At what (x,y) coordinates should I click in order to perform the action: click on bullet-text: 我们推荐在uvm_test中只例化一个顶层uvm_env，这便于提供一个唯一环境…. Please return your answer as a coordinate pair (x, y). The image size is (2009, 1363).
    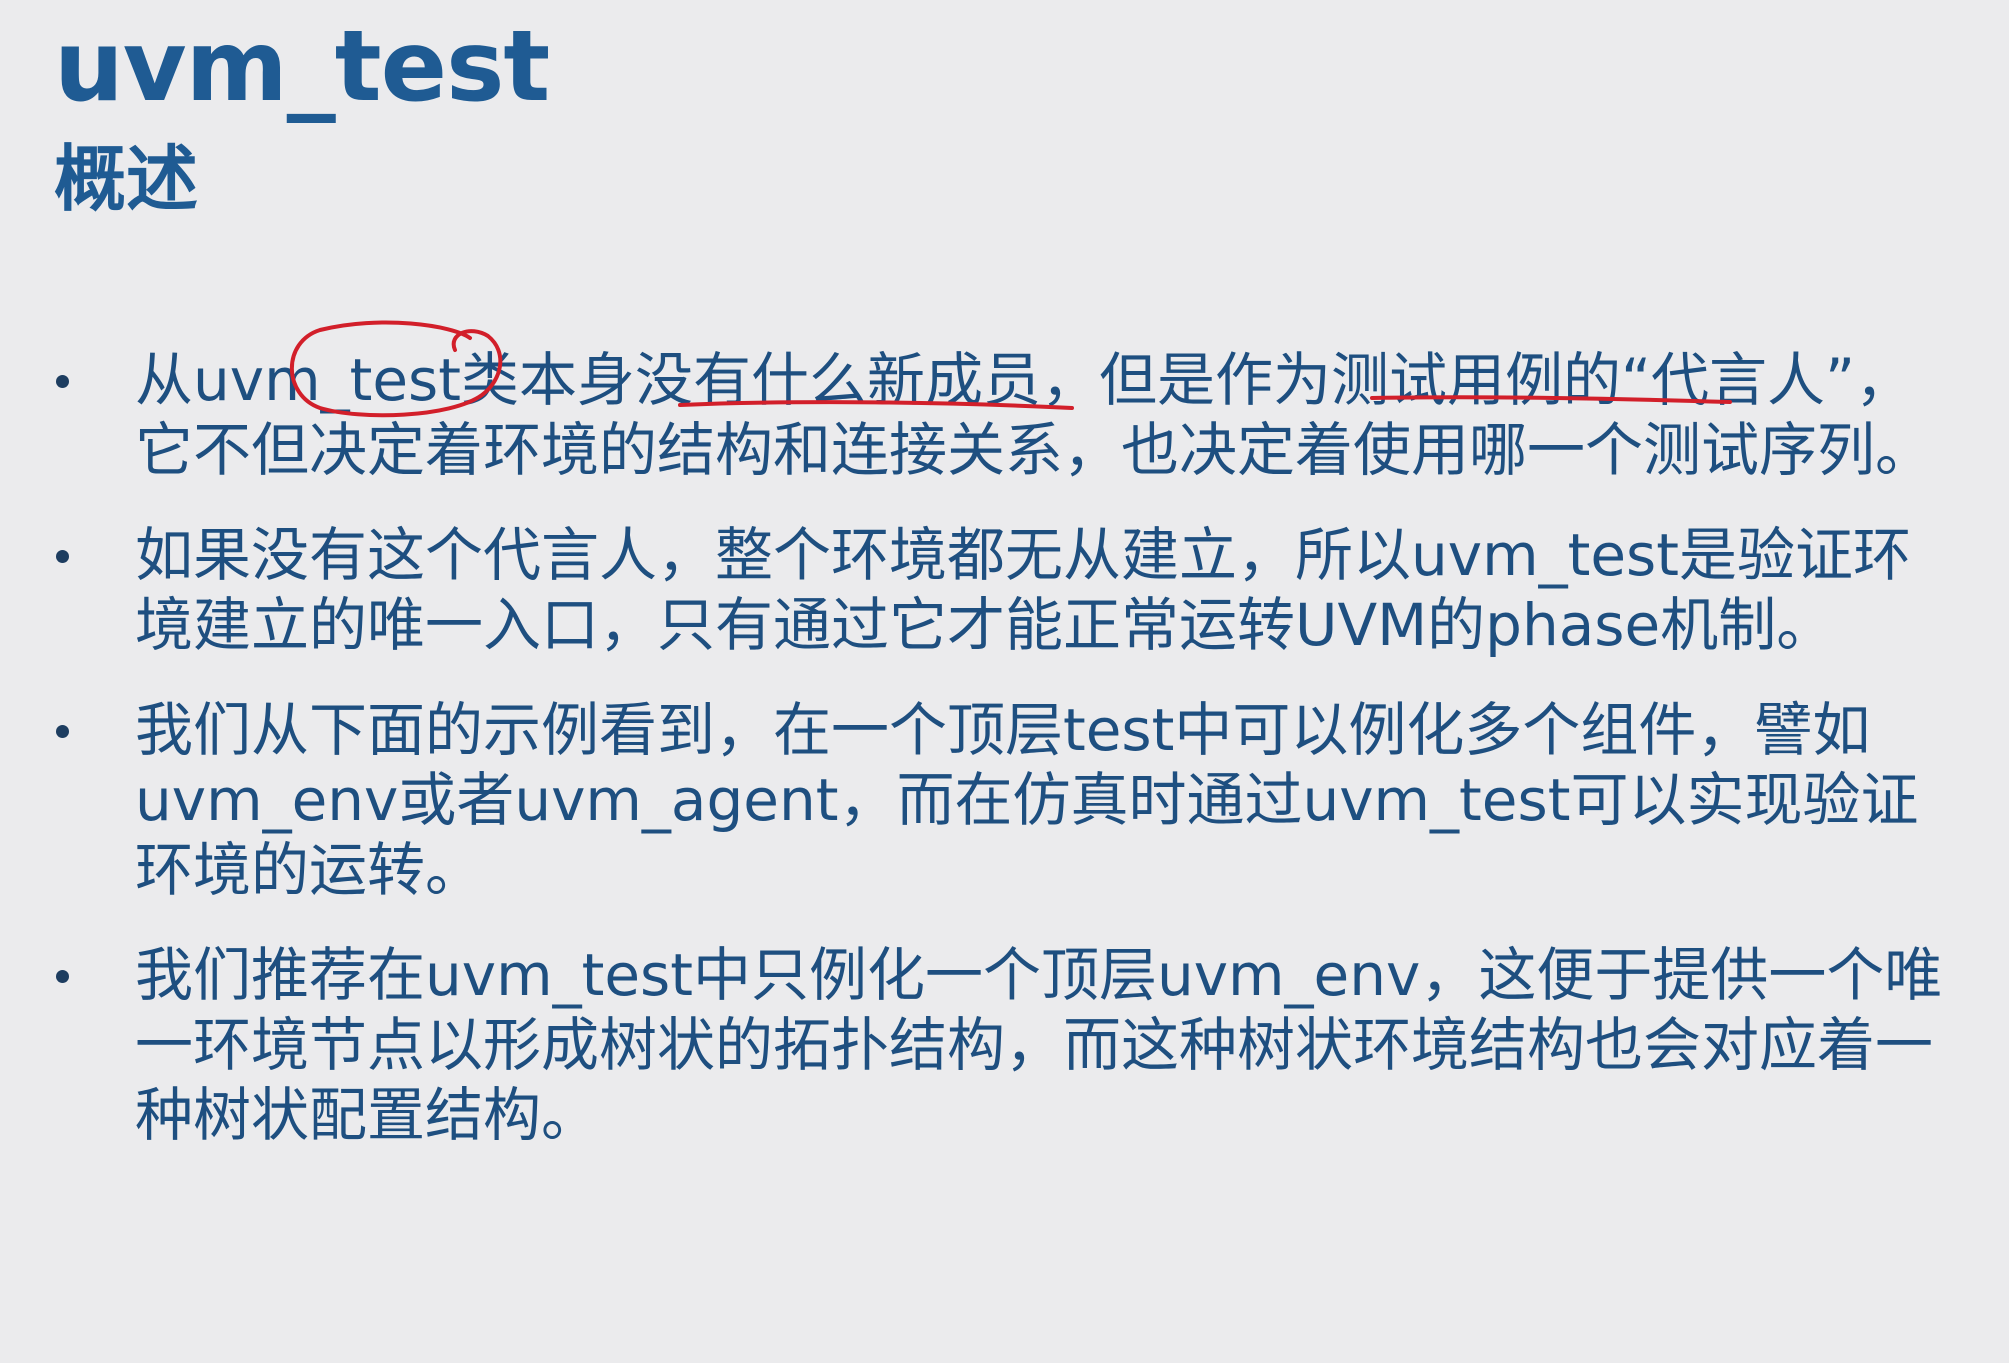
    Looking at the image, I should click on (1039, 1045).